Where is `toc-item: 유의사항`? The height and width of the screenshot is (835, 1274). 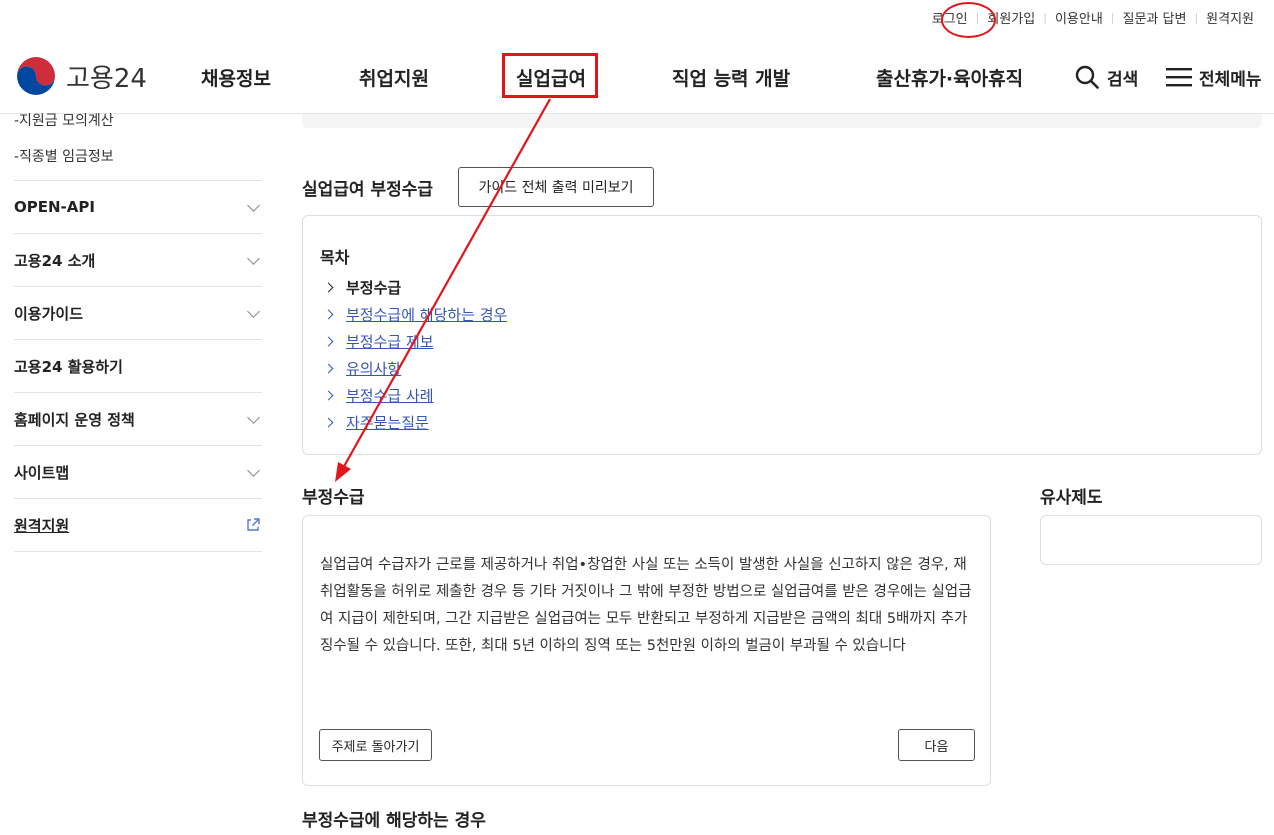 toc-item: 유의사항 is located at coordinates (415, 368).